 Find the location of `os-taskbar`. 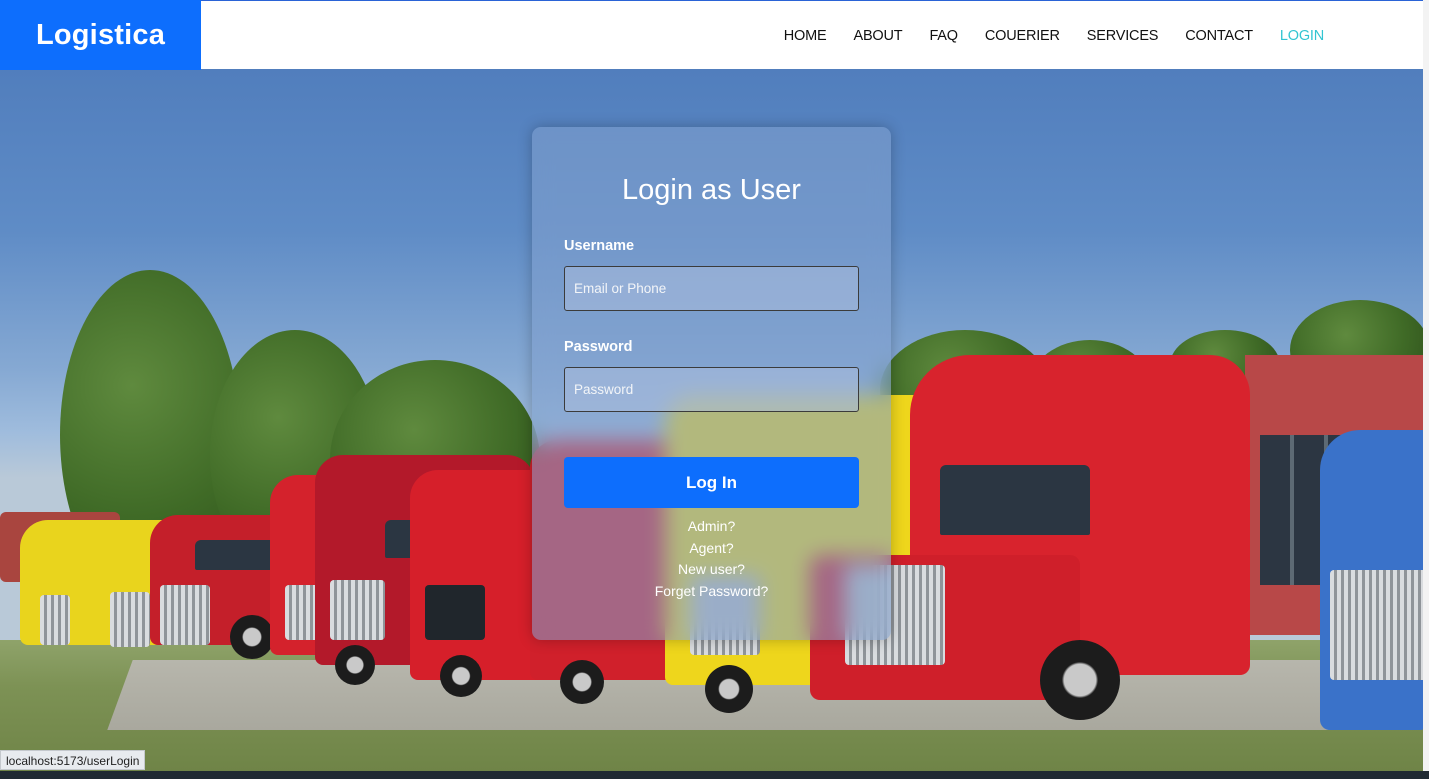

os-taskbar is located at coordinates (714, 775).